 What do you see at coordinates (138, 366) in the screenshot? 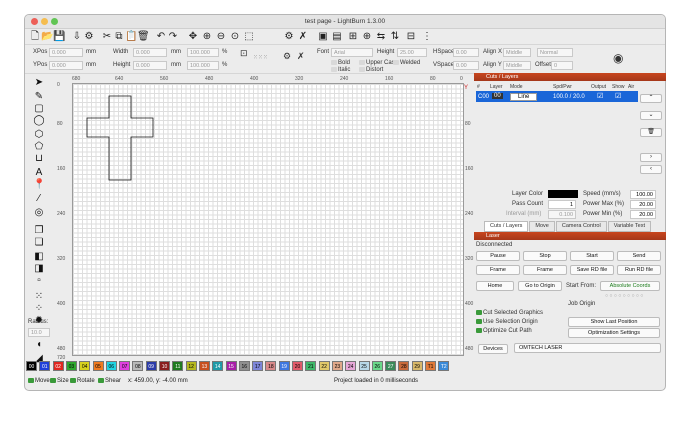
I see `palette-swatch: 08` at bounding box center [138, 366].